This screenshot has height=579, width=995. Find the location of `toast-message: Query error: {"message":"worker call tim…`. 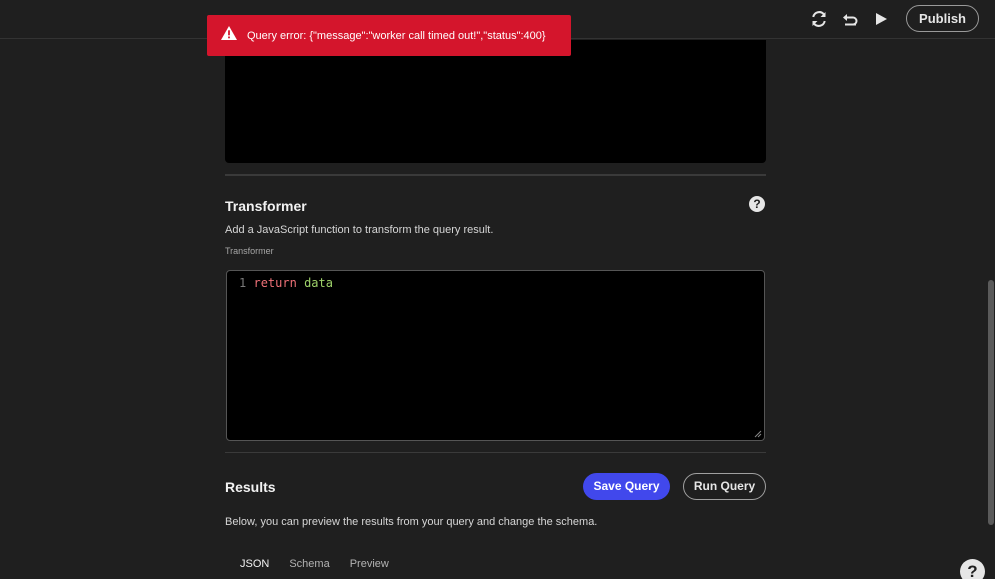

toast-message: Query error: {"message":"worker call tim… is located at coordinates (396, 35).